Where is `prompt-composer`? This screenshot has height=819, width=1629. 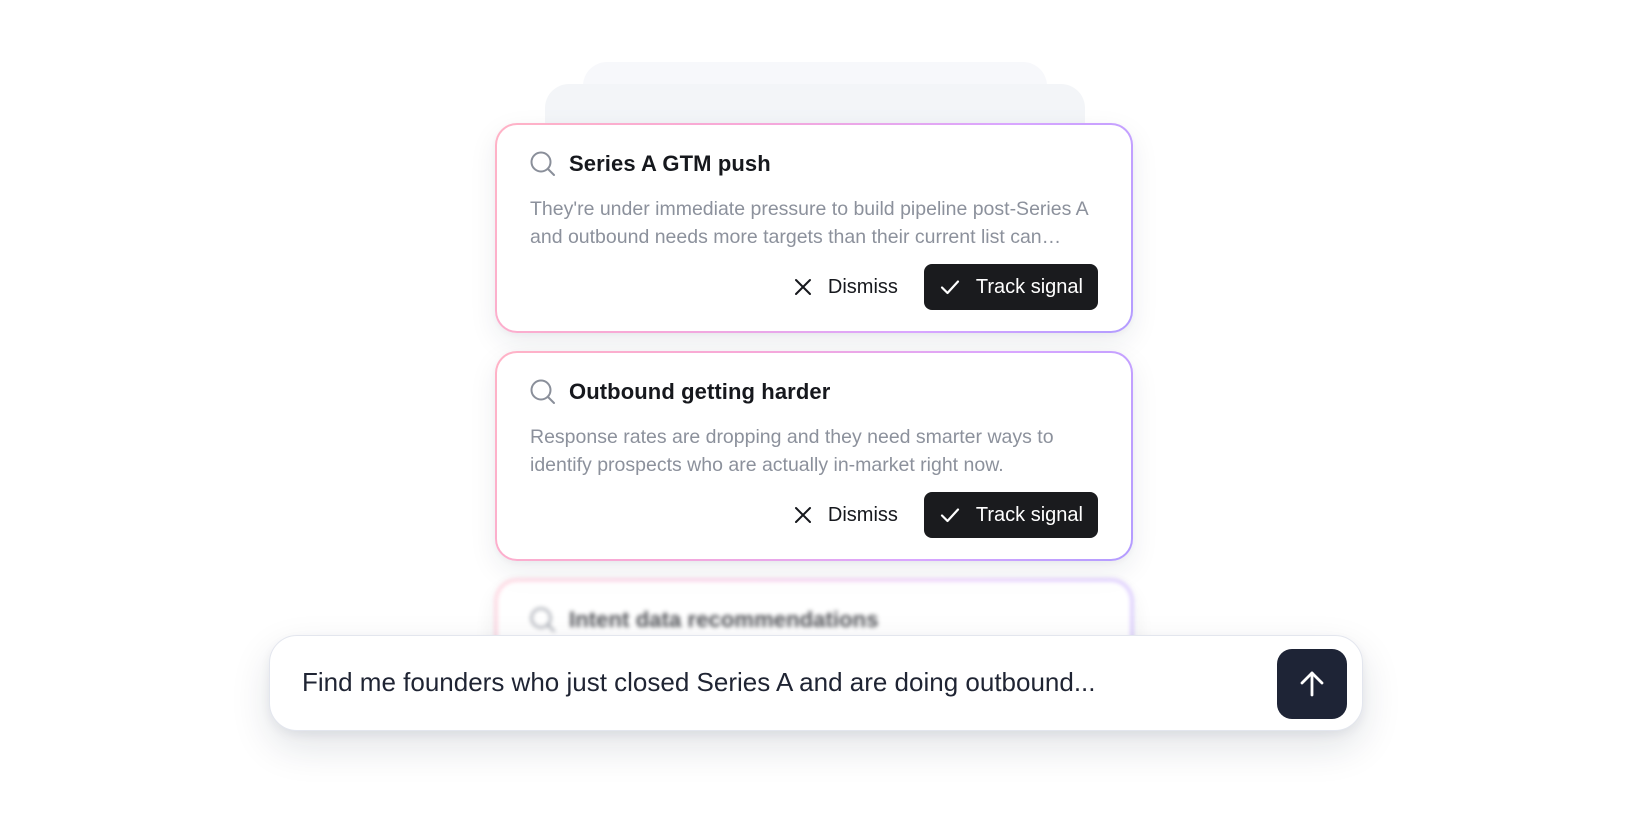
prompt-composer is located at coordinates (816, 683).